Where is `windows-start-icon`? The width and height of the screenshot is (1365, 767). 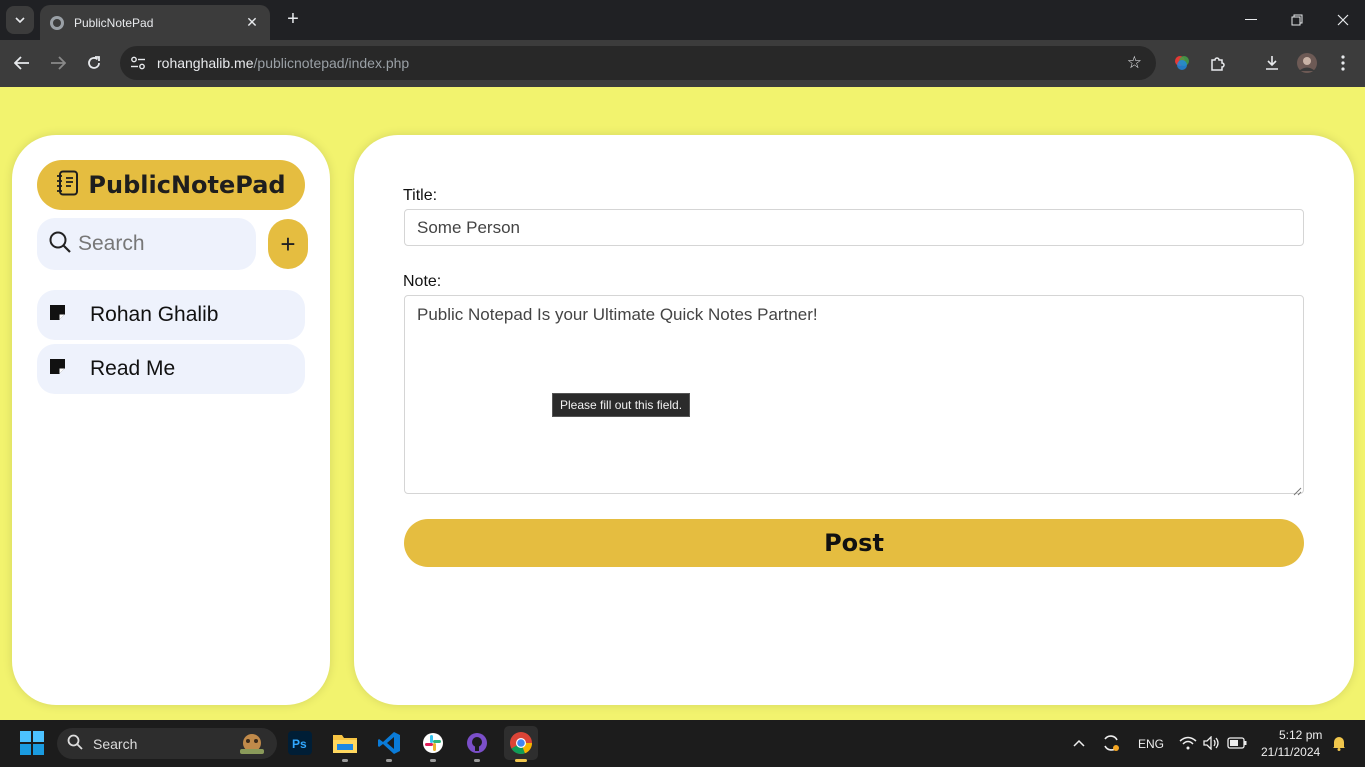 windows-start-icon is located at coordinates (32, 743).